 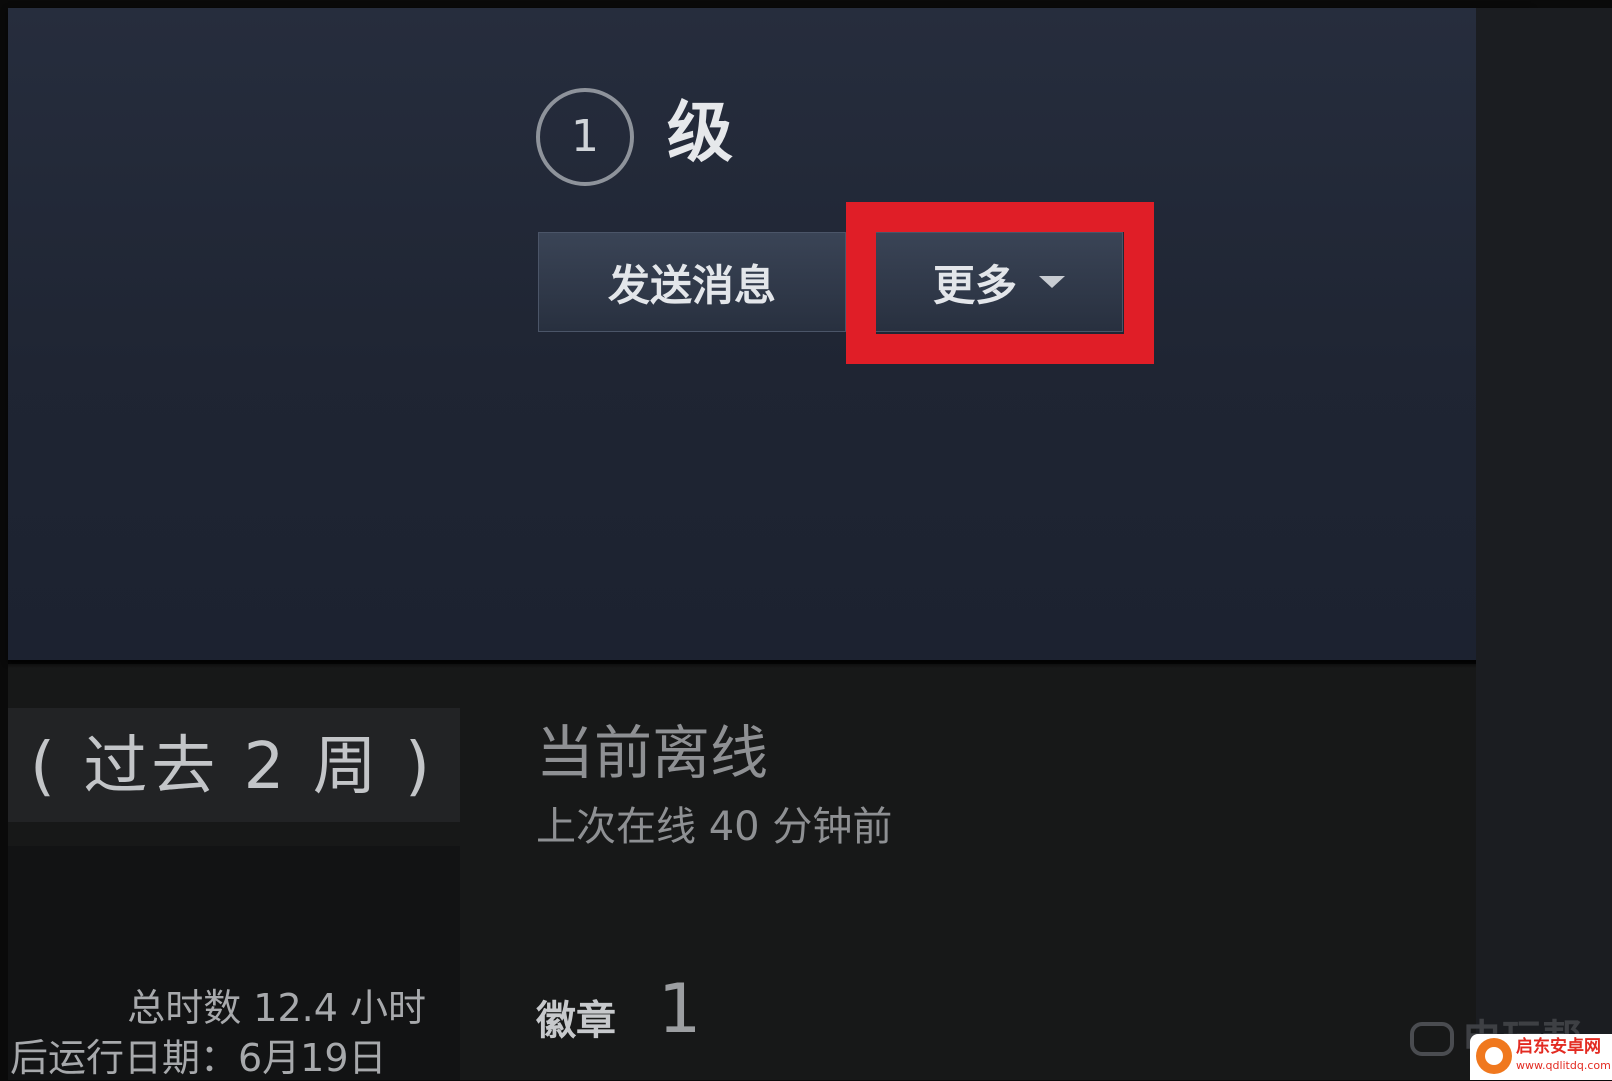 I want to click on last-run-date-text: 后运行日期：6月19日, so click(x=198, y=1058).